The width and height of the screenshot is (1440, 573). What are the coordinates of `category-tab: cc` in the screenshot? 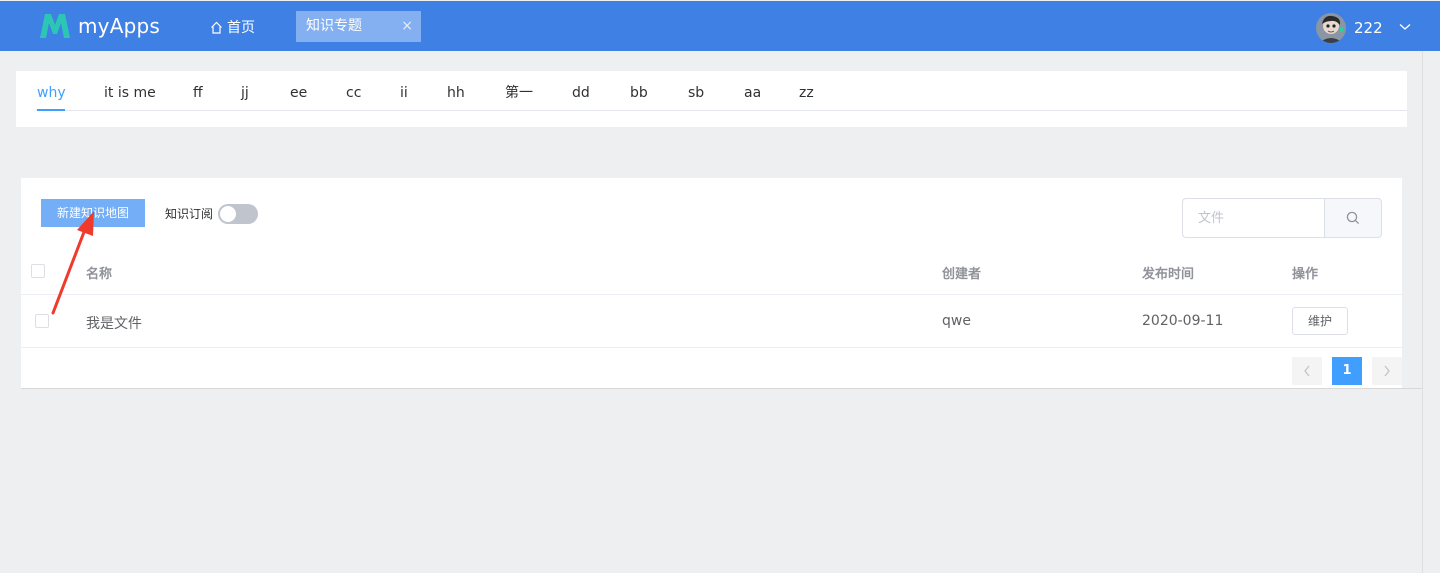 It's located at (353, 97).